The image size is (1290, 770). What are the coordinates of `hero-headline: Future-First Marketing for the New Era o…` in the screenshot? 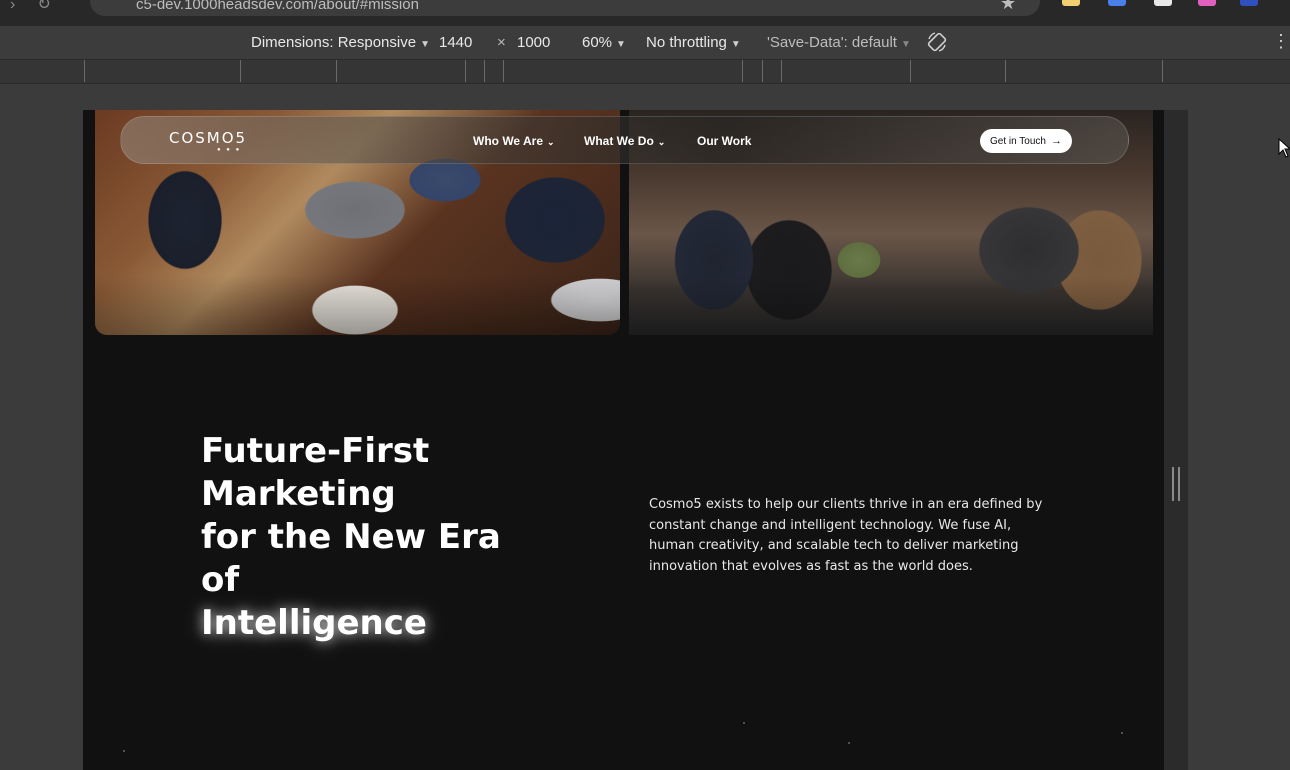 It's located at (361, 537).